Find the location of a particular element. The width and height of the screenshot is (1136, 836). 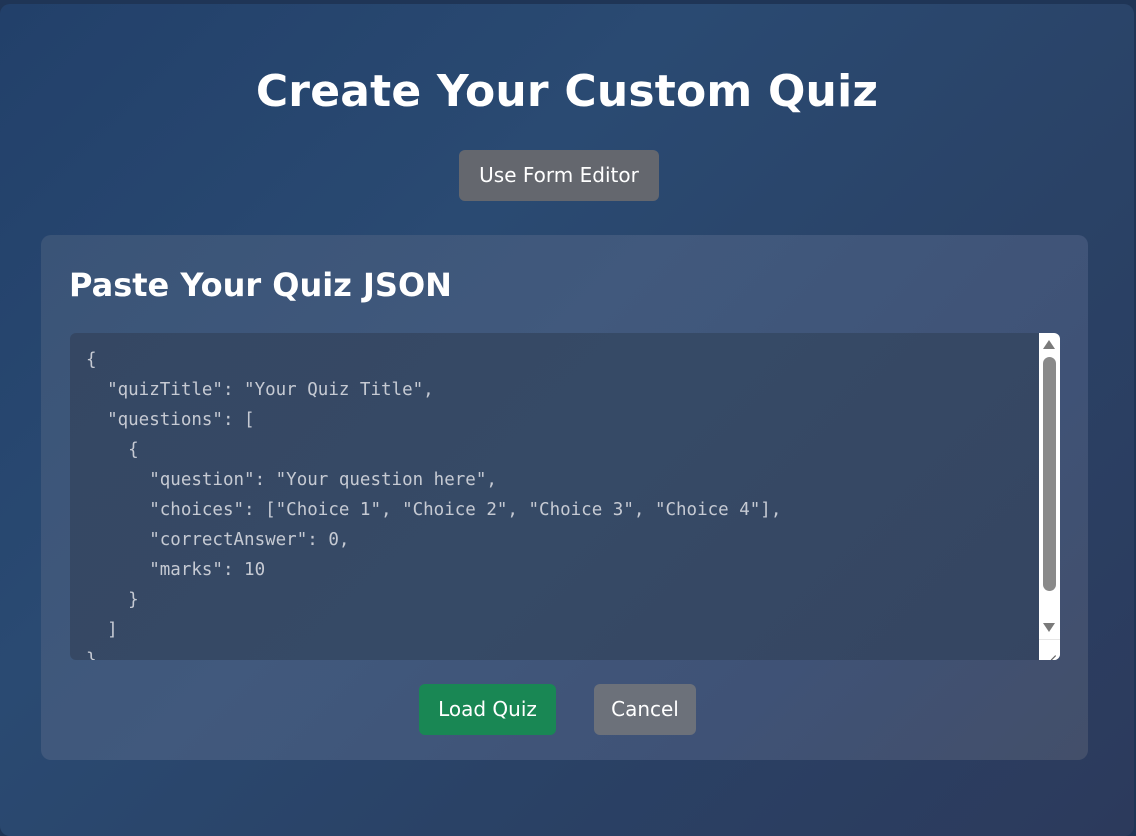

page-title: Create Your Custom Quiz is located at coordinates (567, 91).